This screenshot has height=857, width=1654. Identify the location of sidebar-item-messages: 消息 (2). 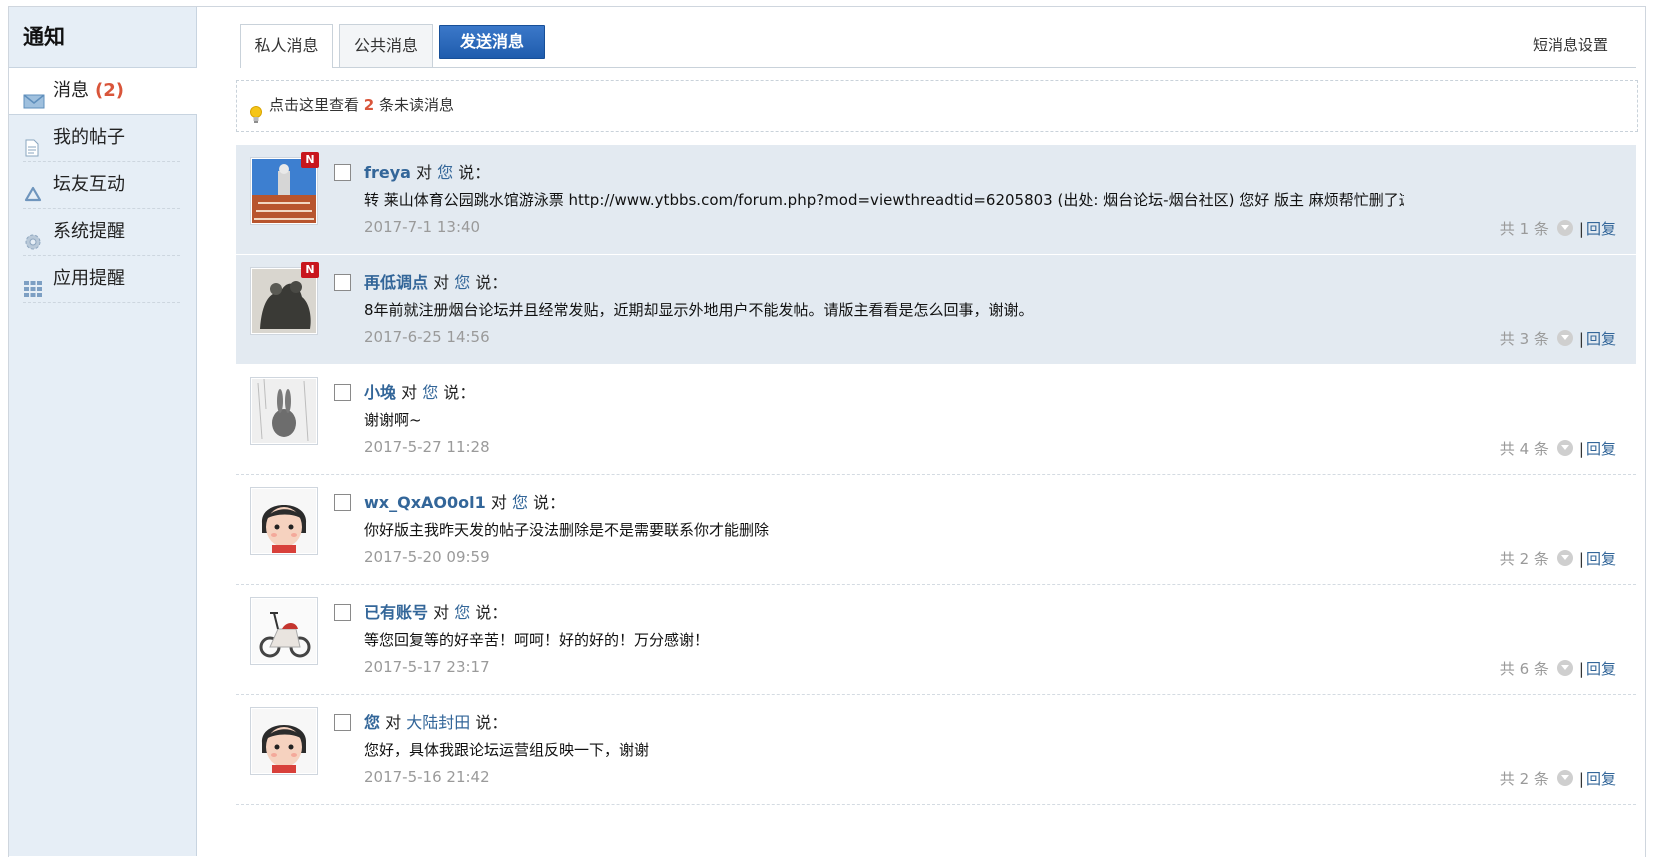
(103, 91).